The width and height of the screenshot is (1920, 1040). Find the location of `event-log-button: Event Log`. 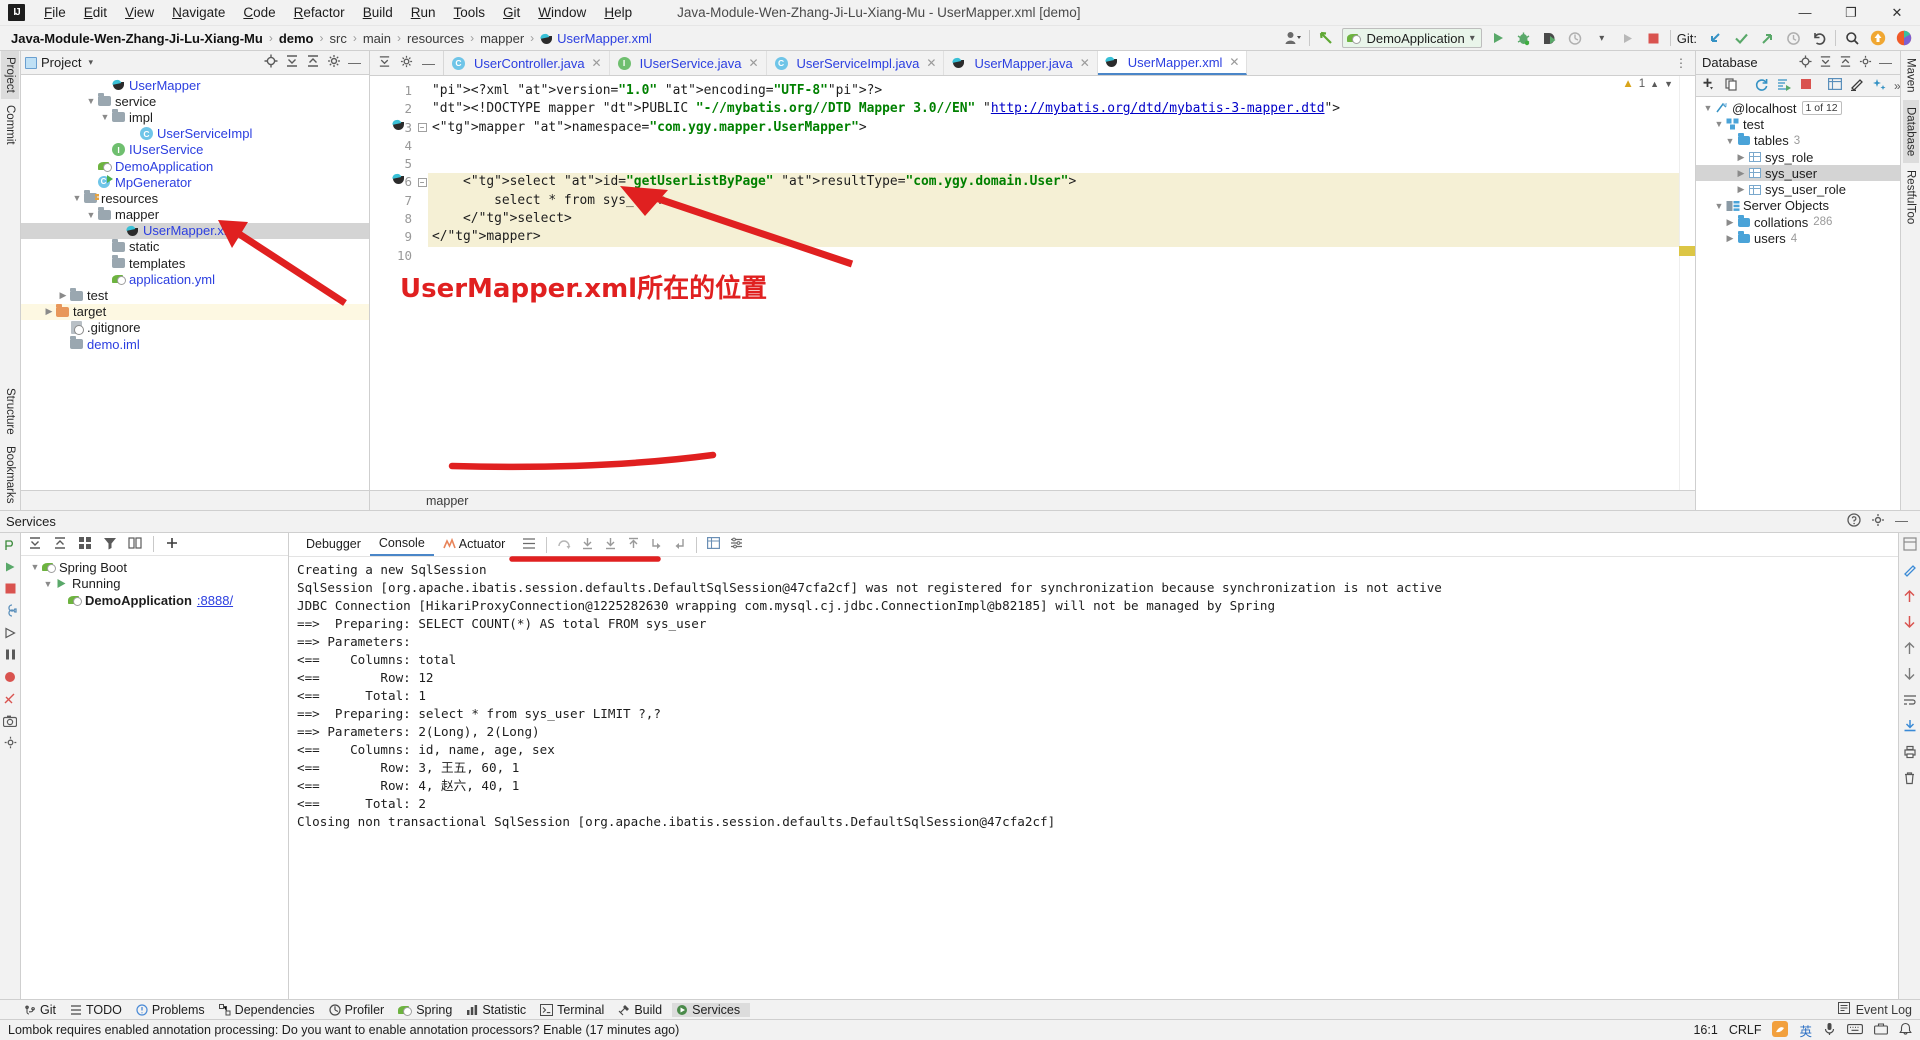

event-log-button: Event Log is located at coordinates (1878, 1009).